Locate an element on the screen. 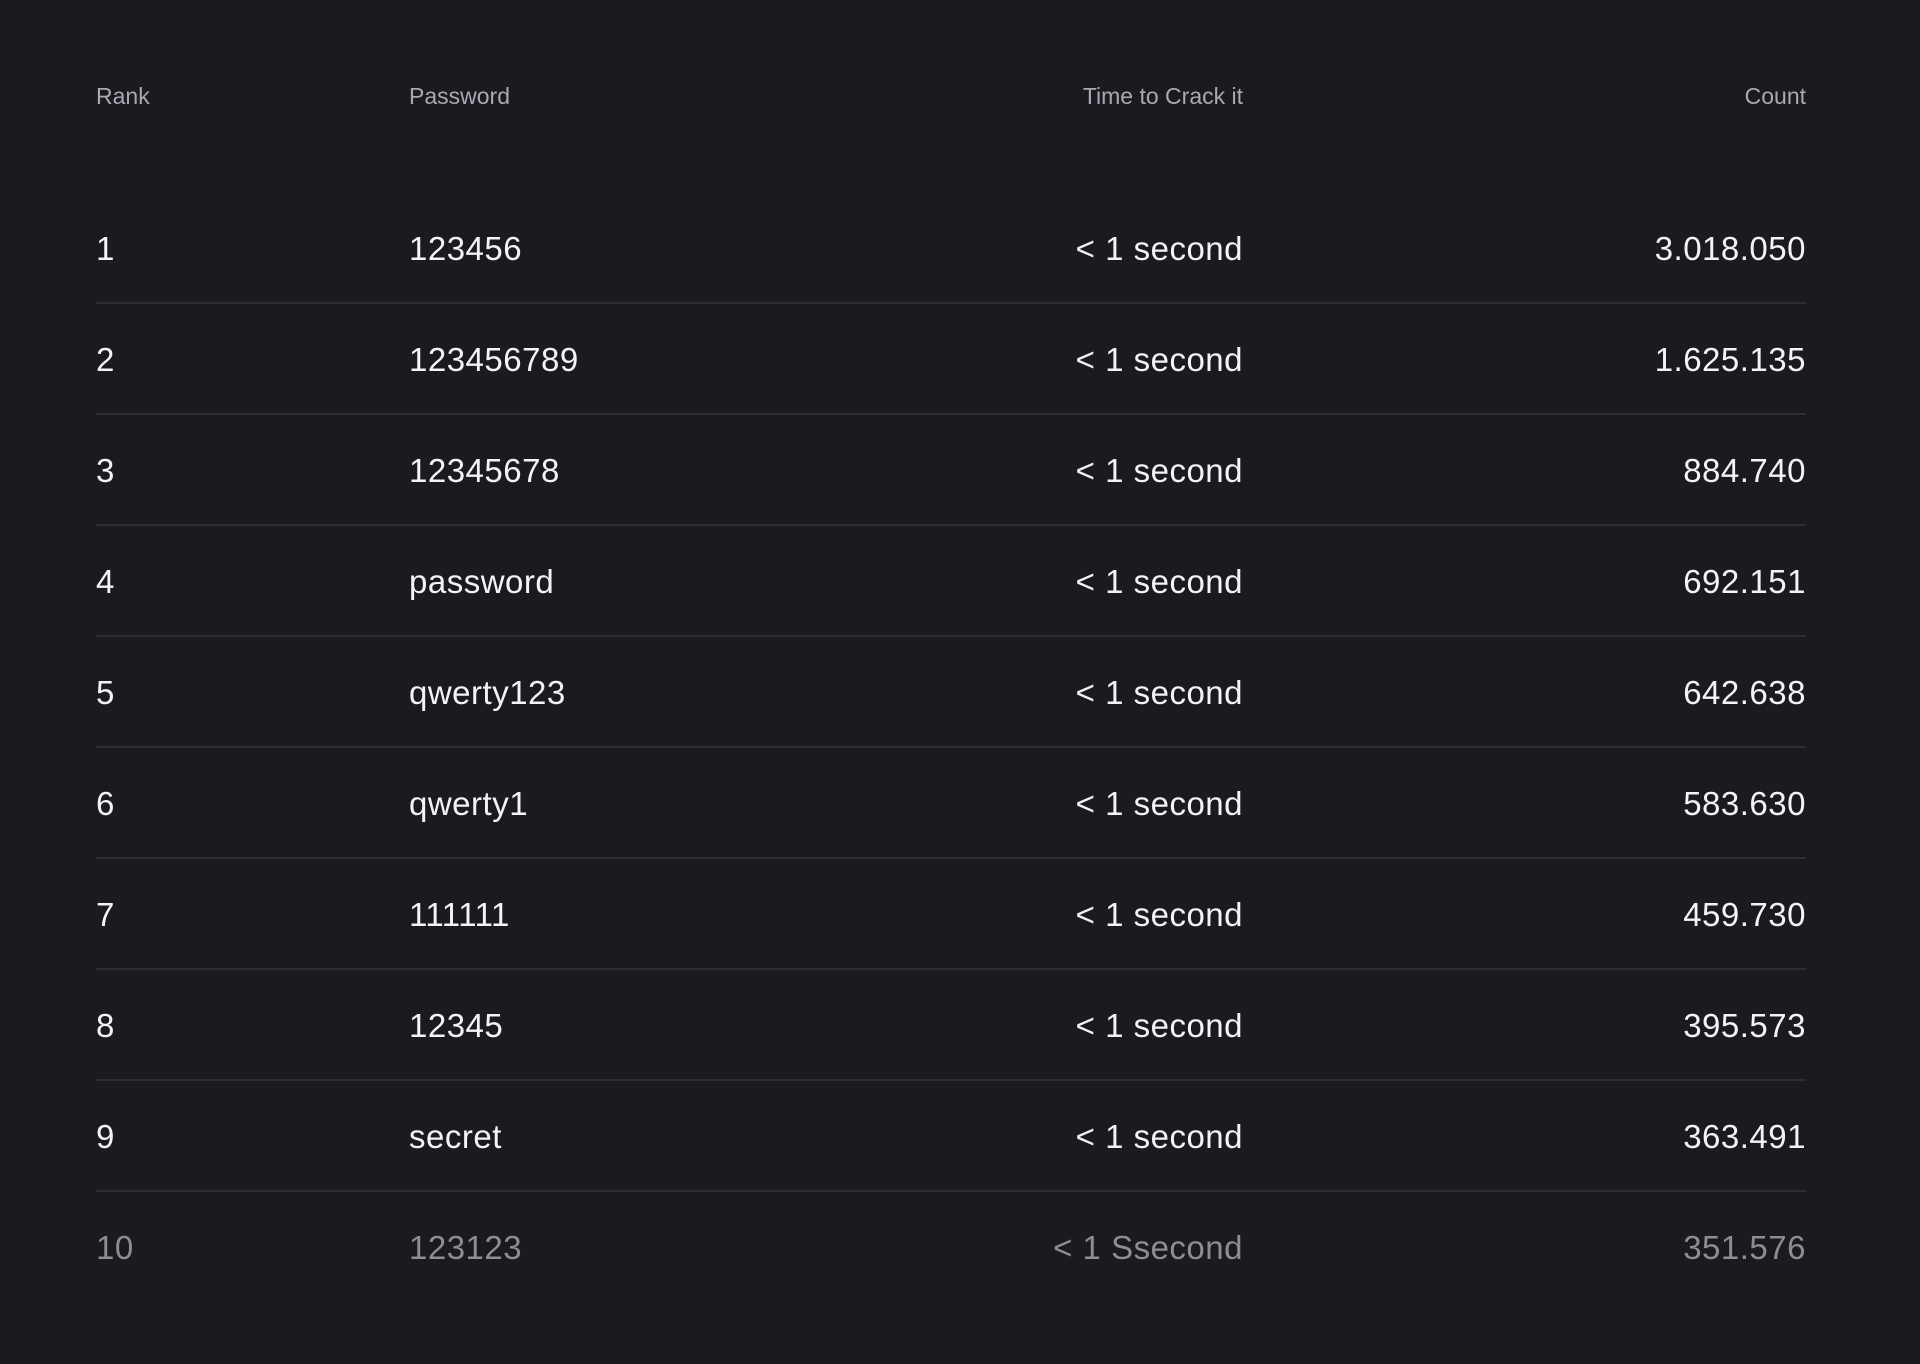  table-row: 9 secret < 1 second 363.491 is located at coordinates (951, 1136).